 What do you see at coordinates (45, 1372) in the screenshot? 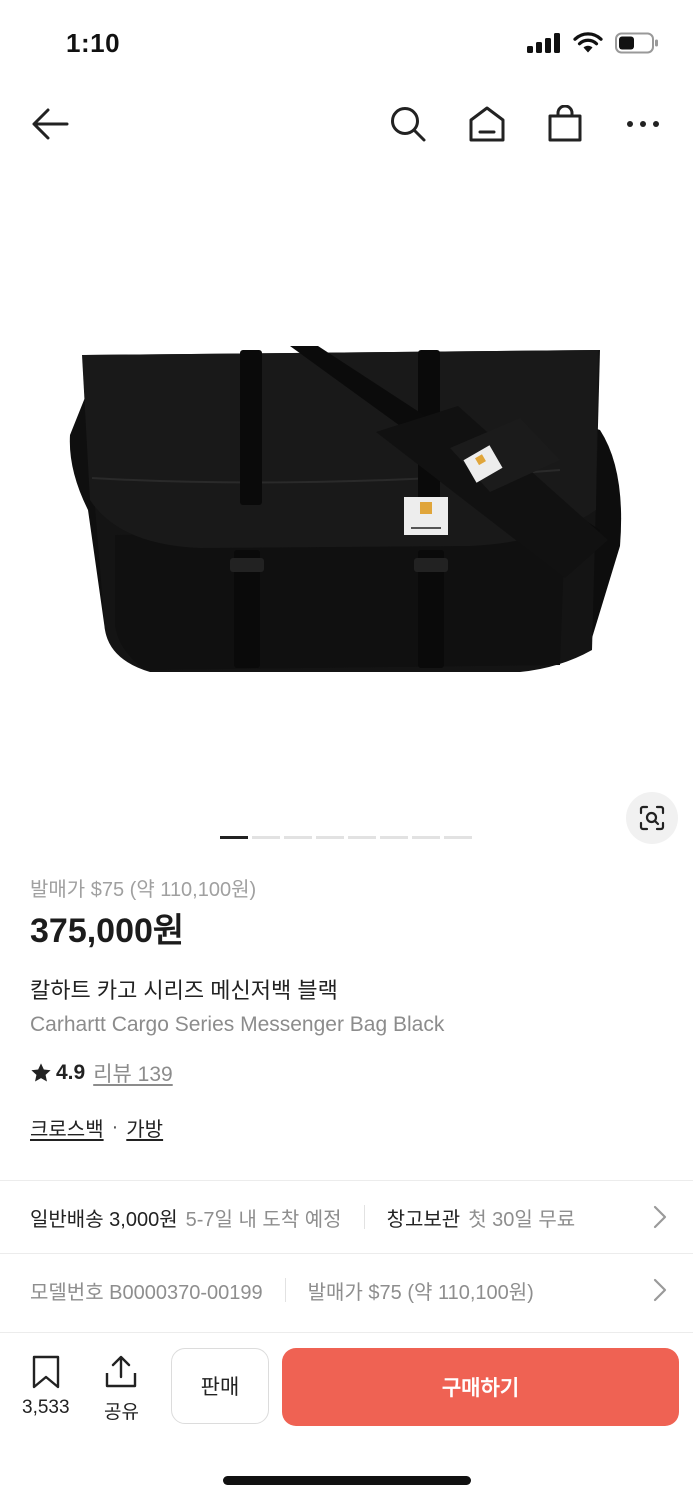
I see `bookmark-icon` at bounding box center [45, 1372].